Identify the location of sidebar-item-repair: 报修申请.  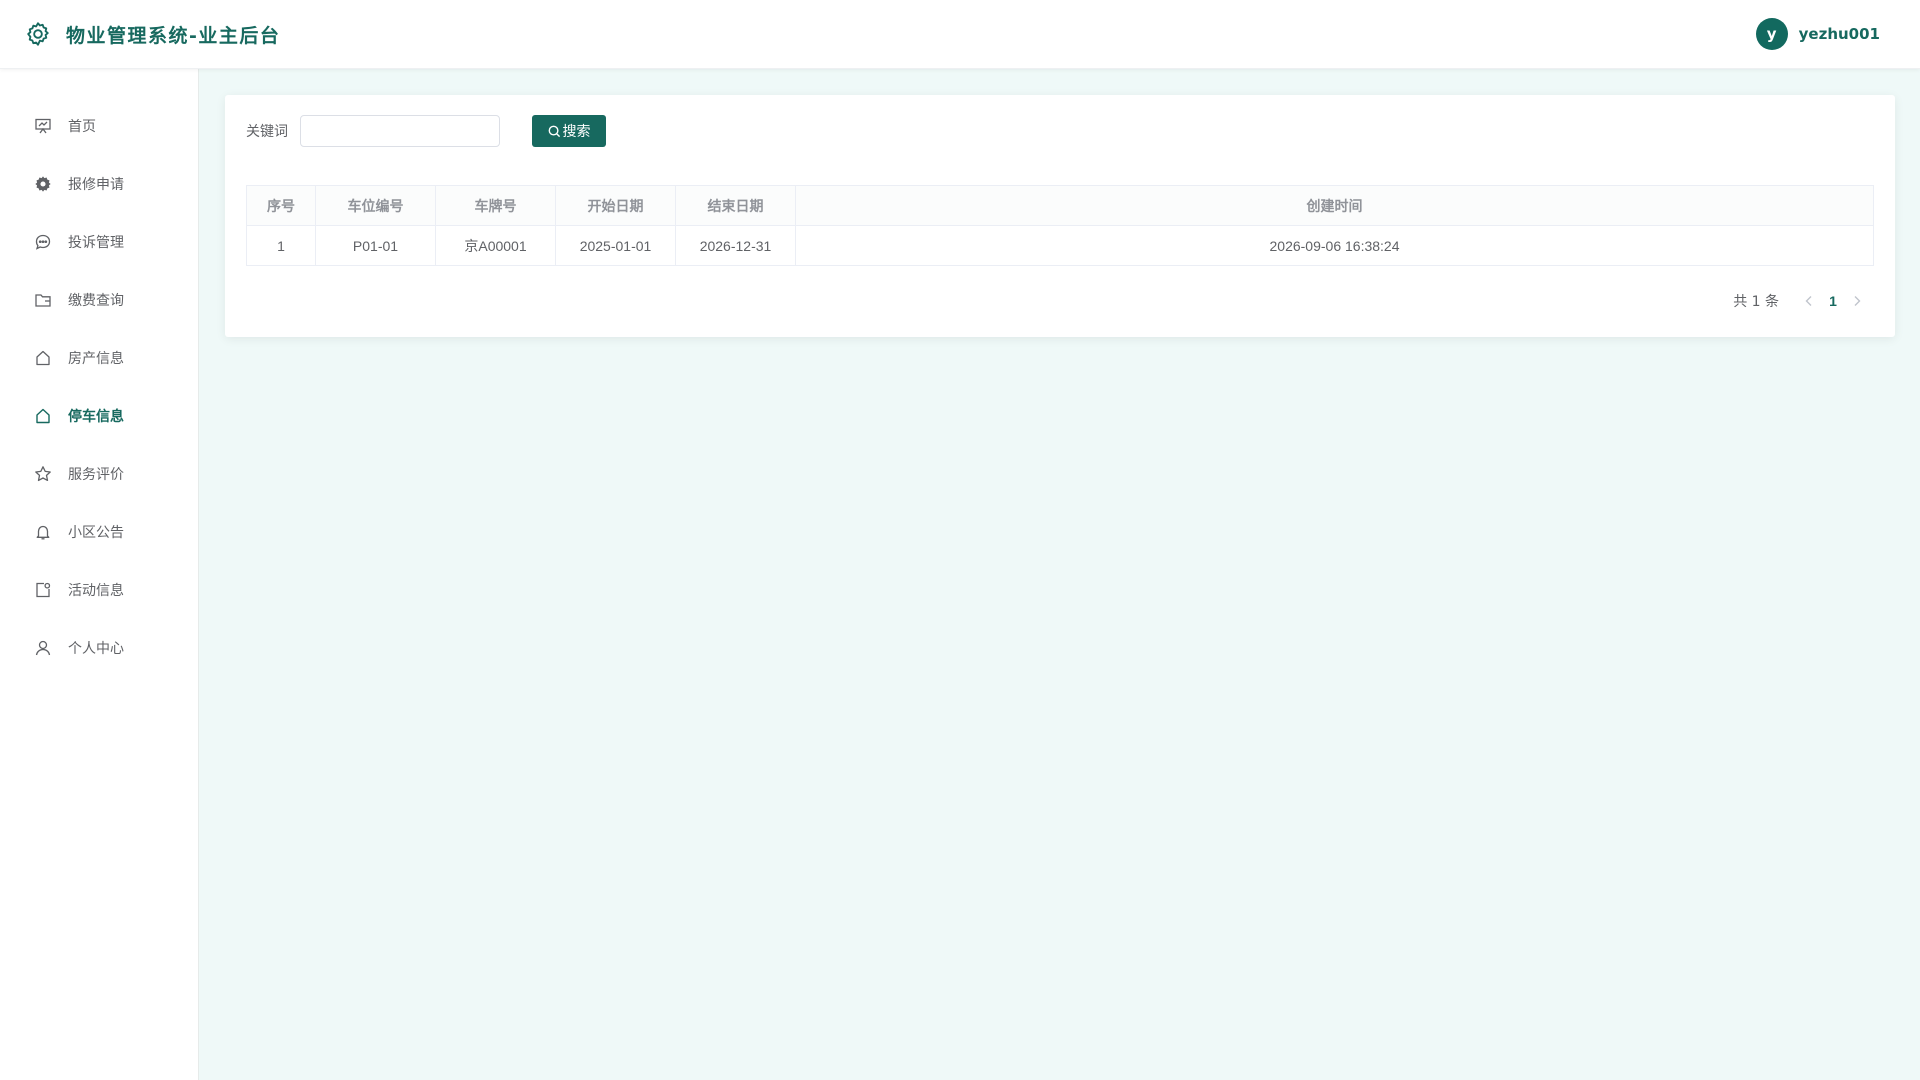
(99, 184).